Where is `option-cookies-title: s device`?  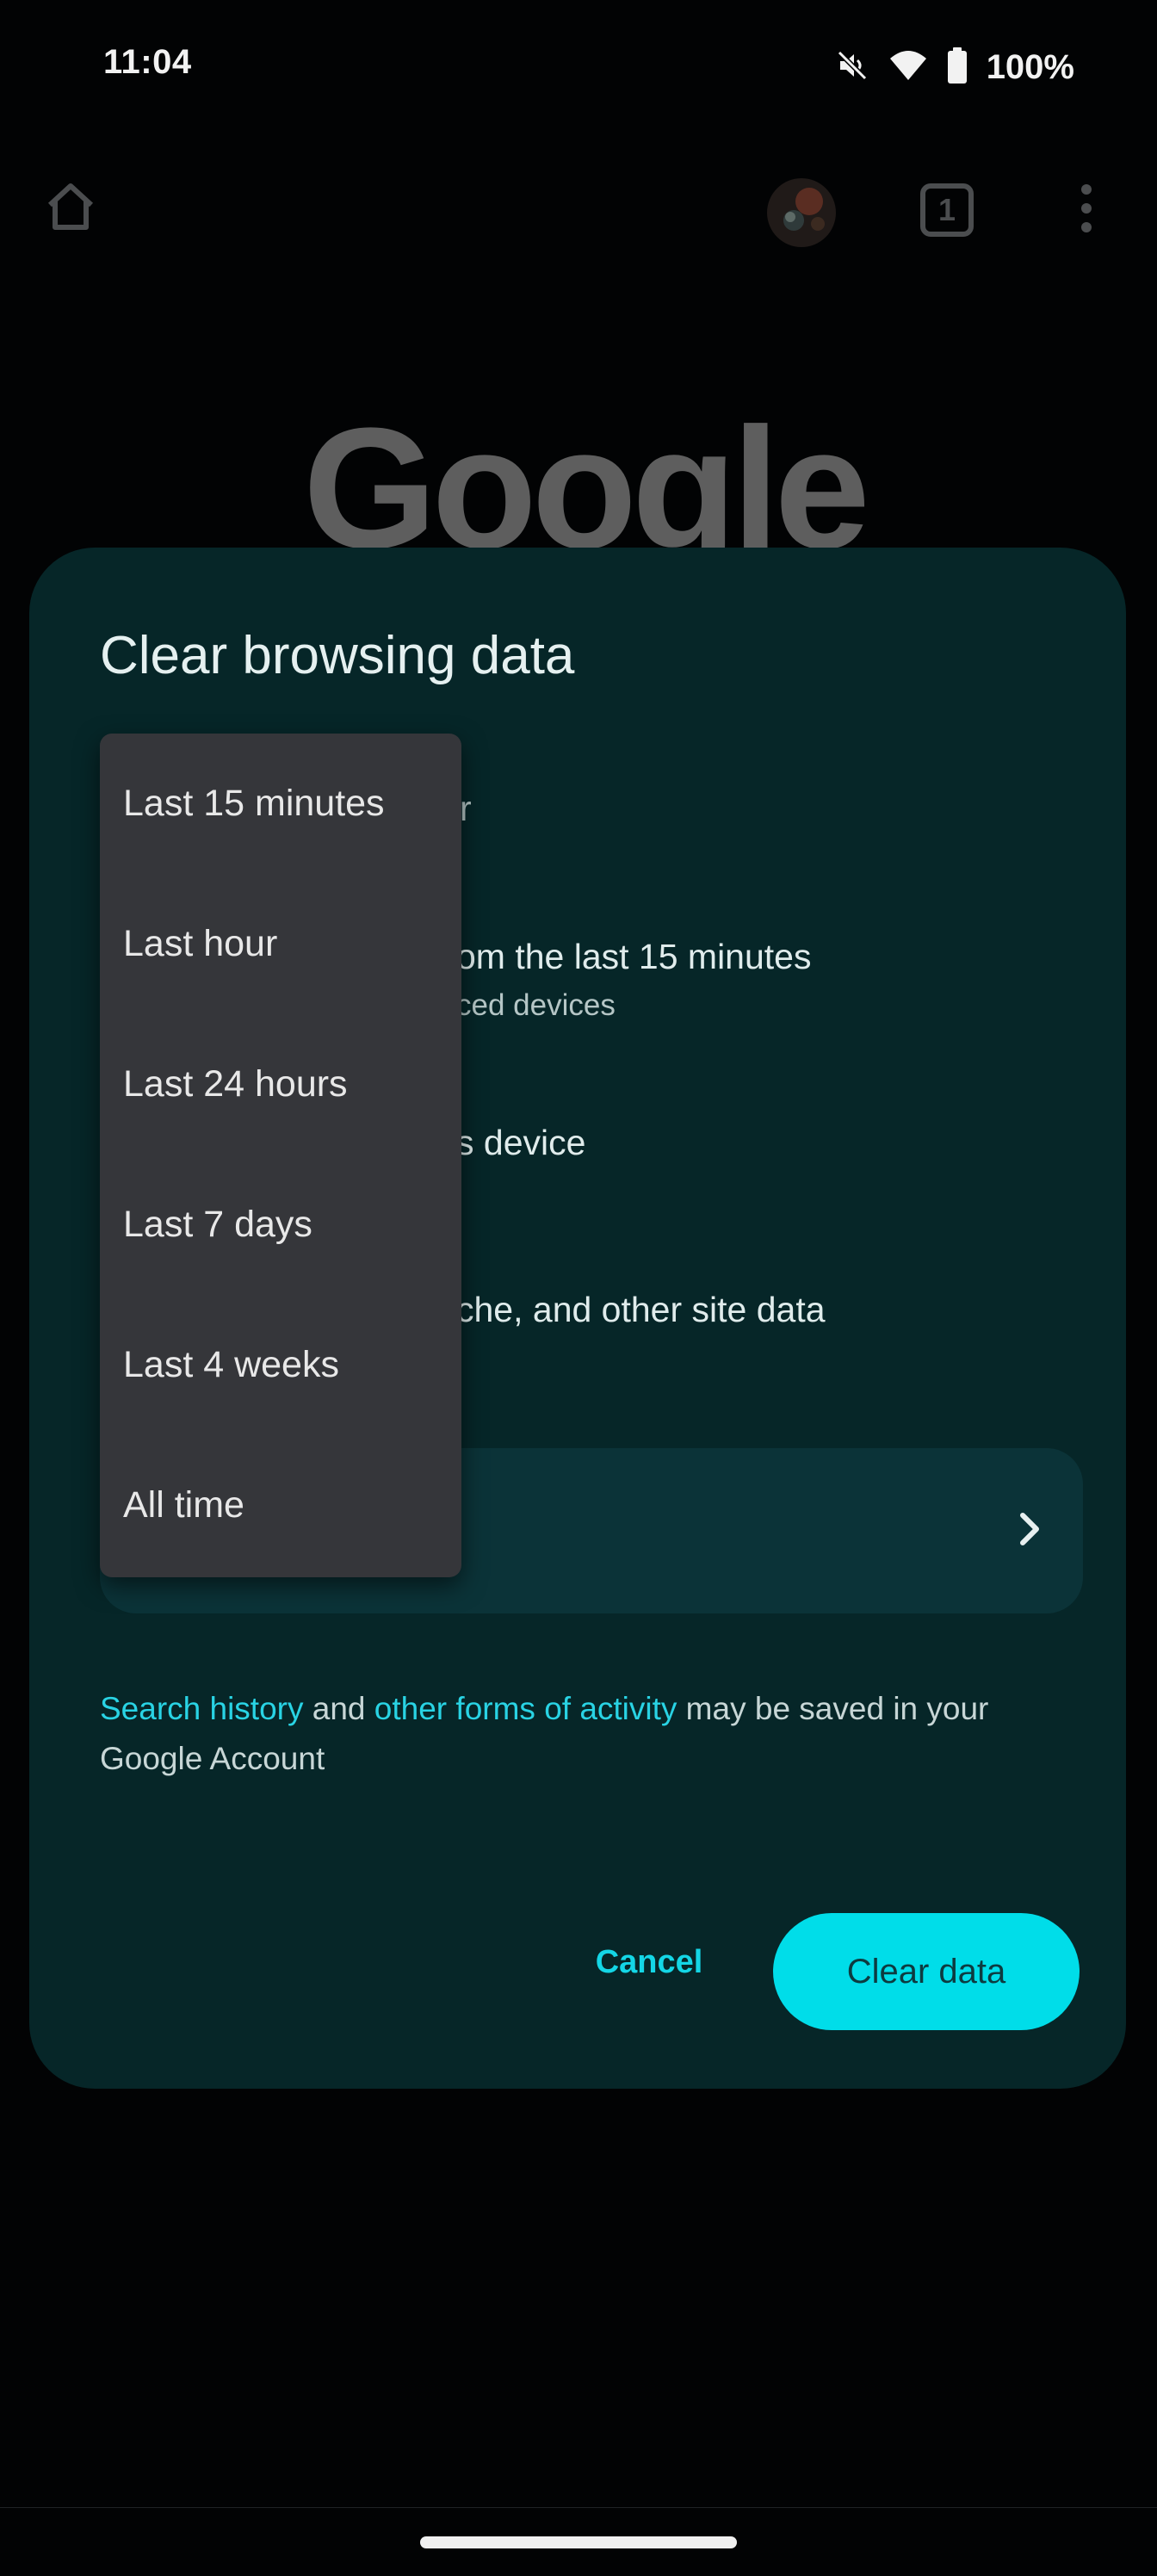 option-cookies-title: s device is located at coordinates (520, 1143).